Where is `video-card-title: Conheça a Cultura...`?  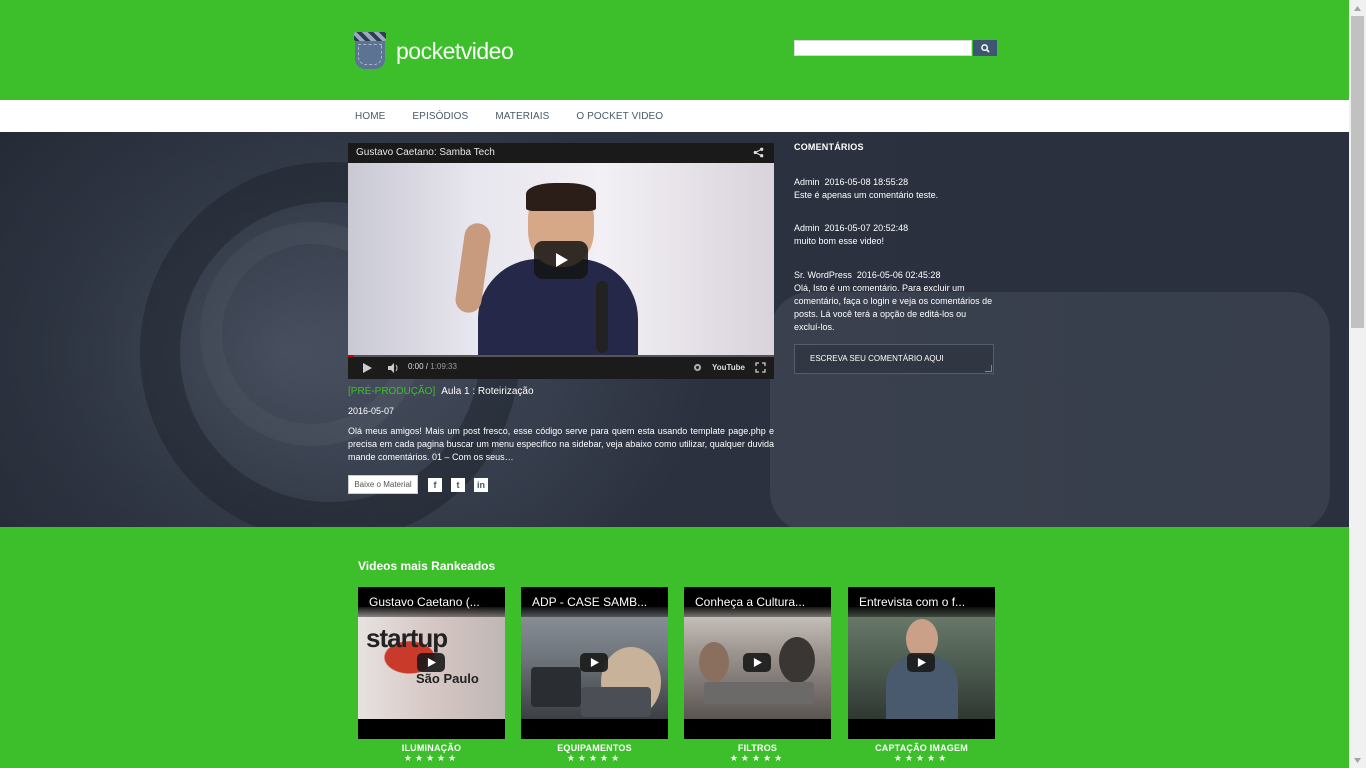 video-card-title: Conheça a Cultura... is located at coordinates (757, 602).